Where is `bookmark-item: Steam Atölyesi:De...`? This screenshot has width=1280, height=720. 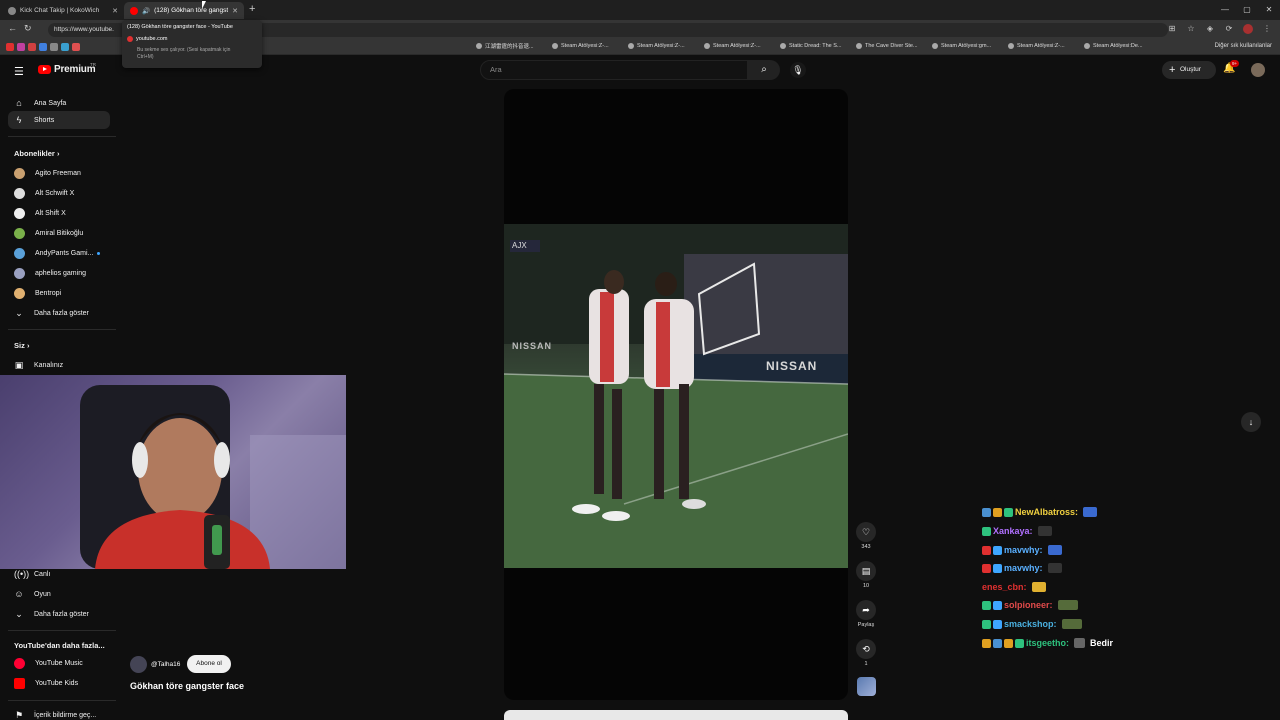
bookmark-item: Steam Atölyesi:De... is located at coordinates (1118, 46).